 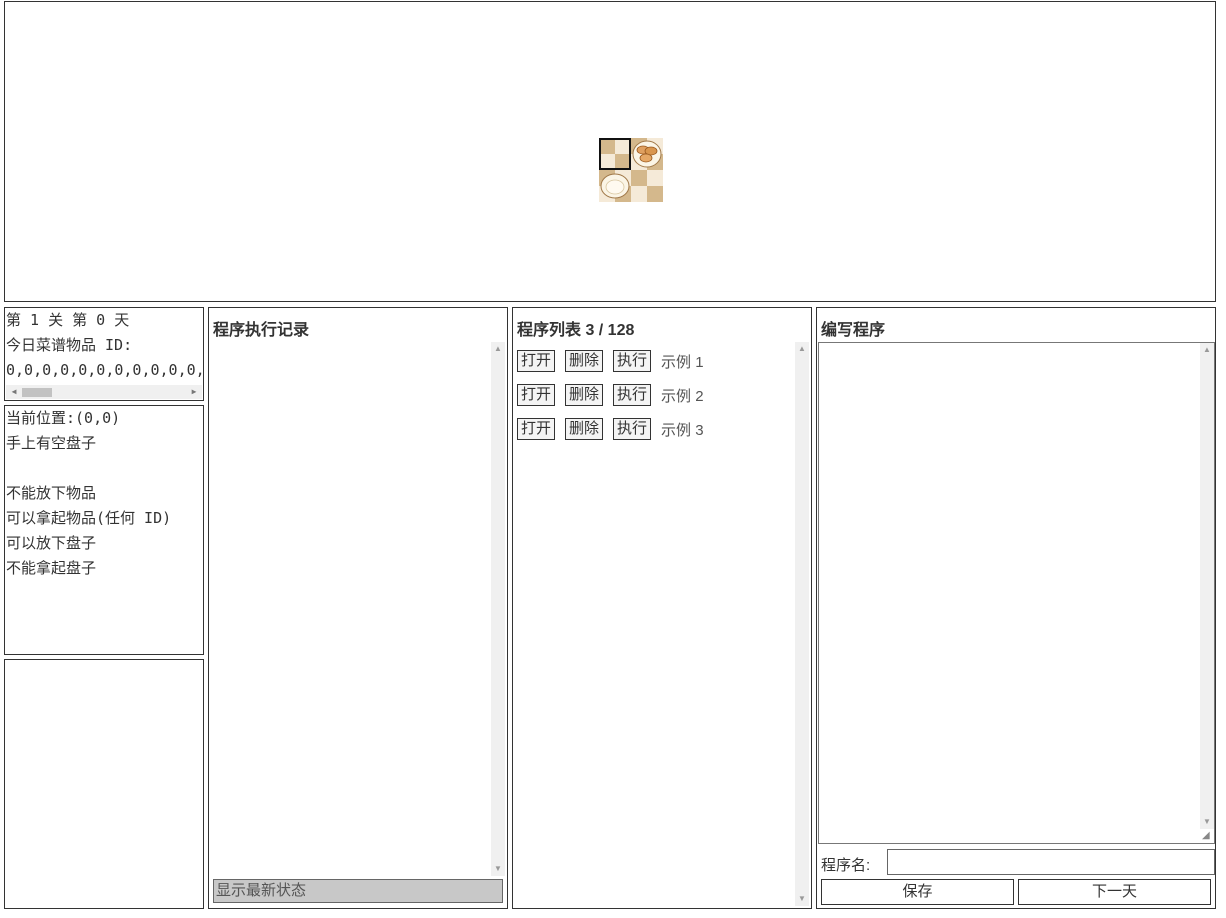 I want to click on list-item: 打开 删除 执行 示例 3, so click(x=655, y=429).